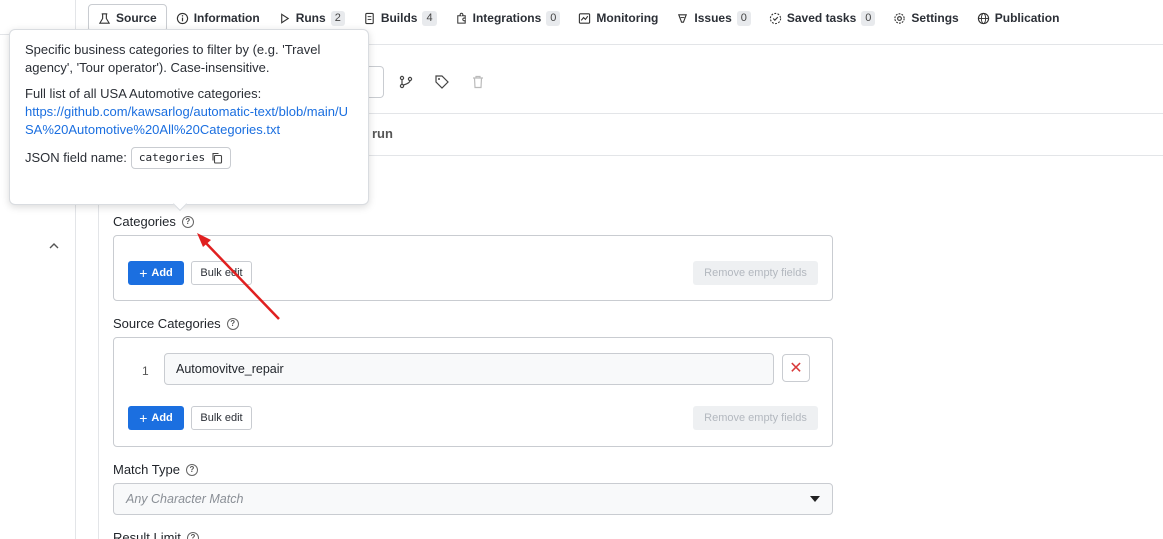 The image size is (1163, 539). Describe the element at coordinates (136, 18) in the screenshot. I see `tab-label: Source` at that location.